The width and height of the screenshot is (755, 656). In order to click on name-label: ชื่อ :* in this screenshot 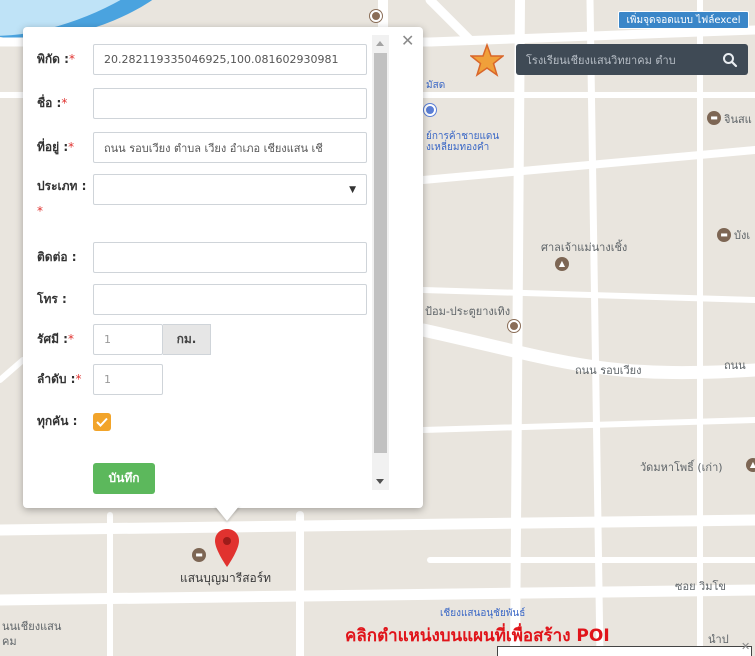, I will do `click(52, 103)`.